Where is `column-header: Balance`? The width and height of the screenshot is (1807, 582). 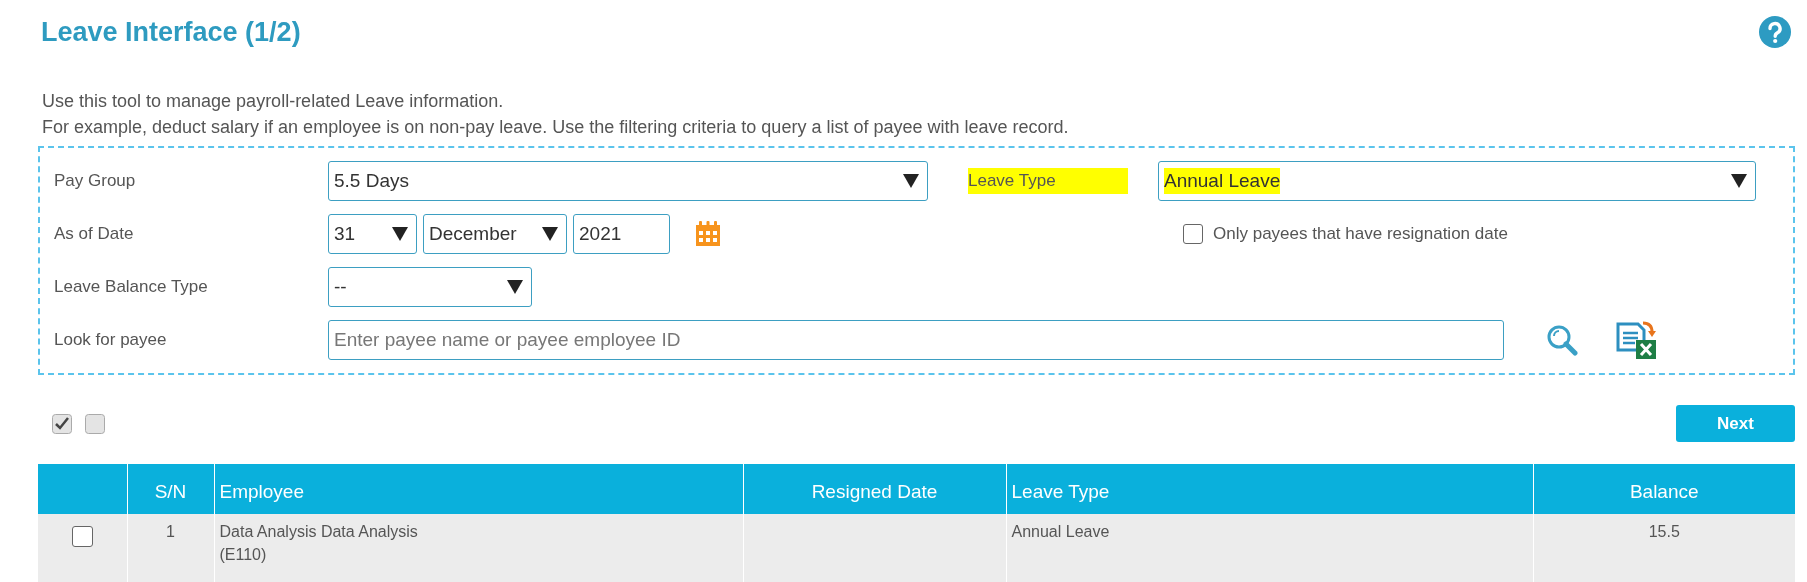
column-header: Balance is located at coordinates (1664, 489).